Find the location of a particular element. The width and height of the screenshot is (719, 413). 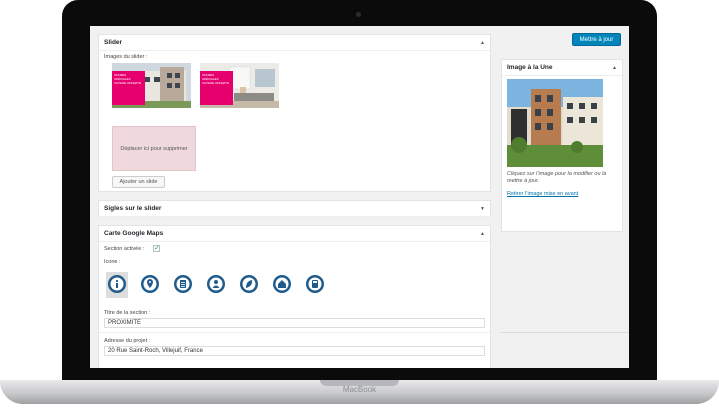

icon-option-person is located at coordinates (216, 285).